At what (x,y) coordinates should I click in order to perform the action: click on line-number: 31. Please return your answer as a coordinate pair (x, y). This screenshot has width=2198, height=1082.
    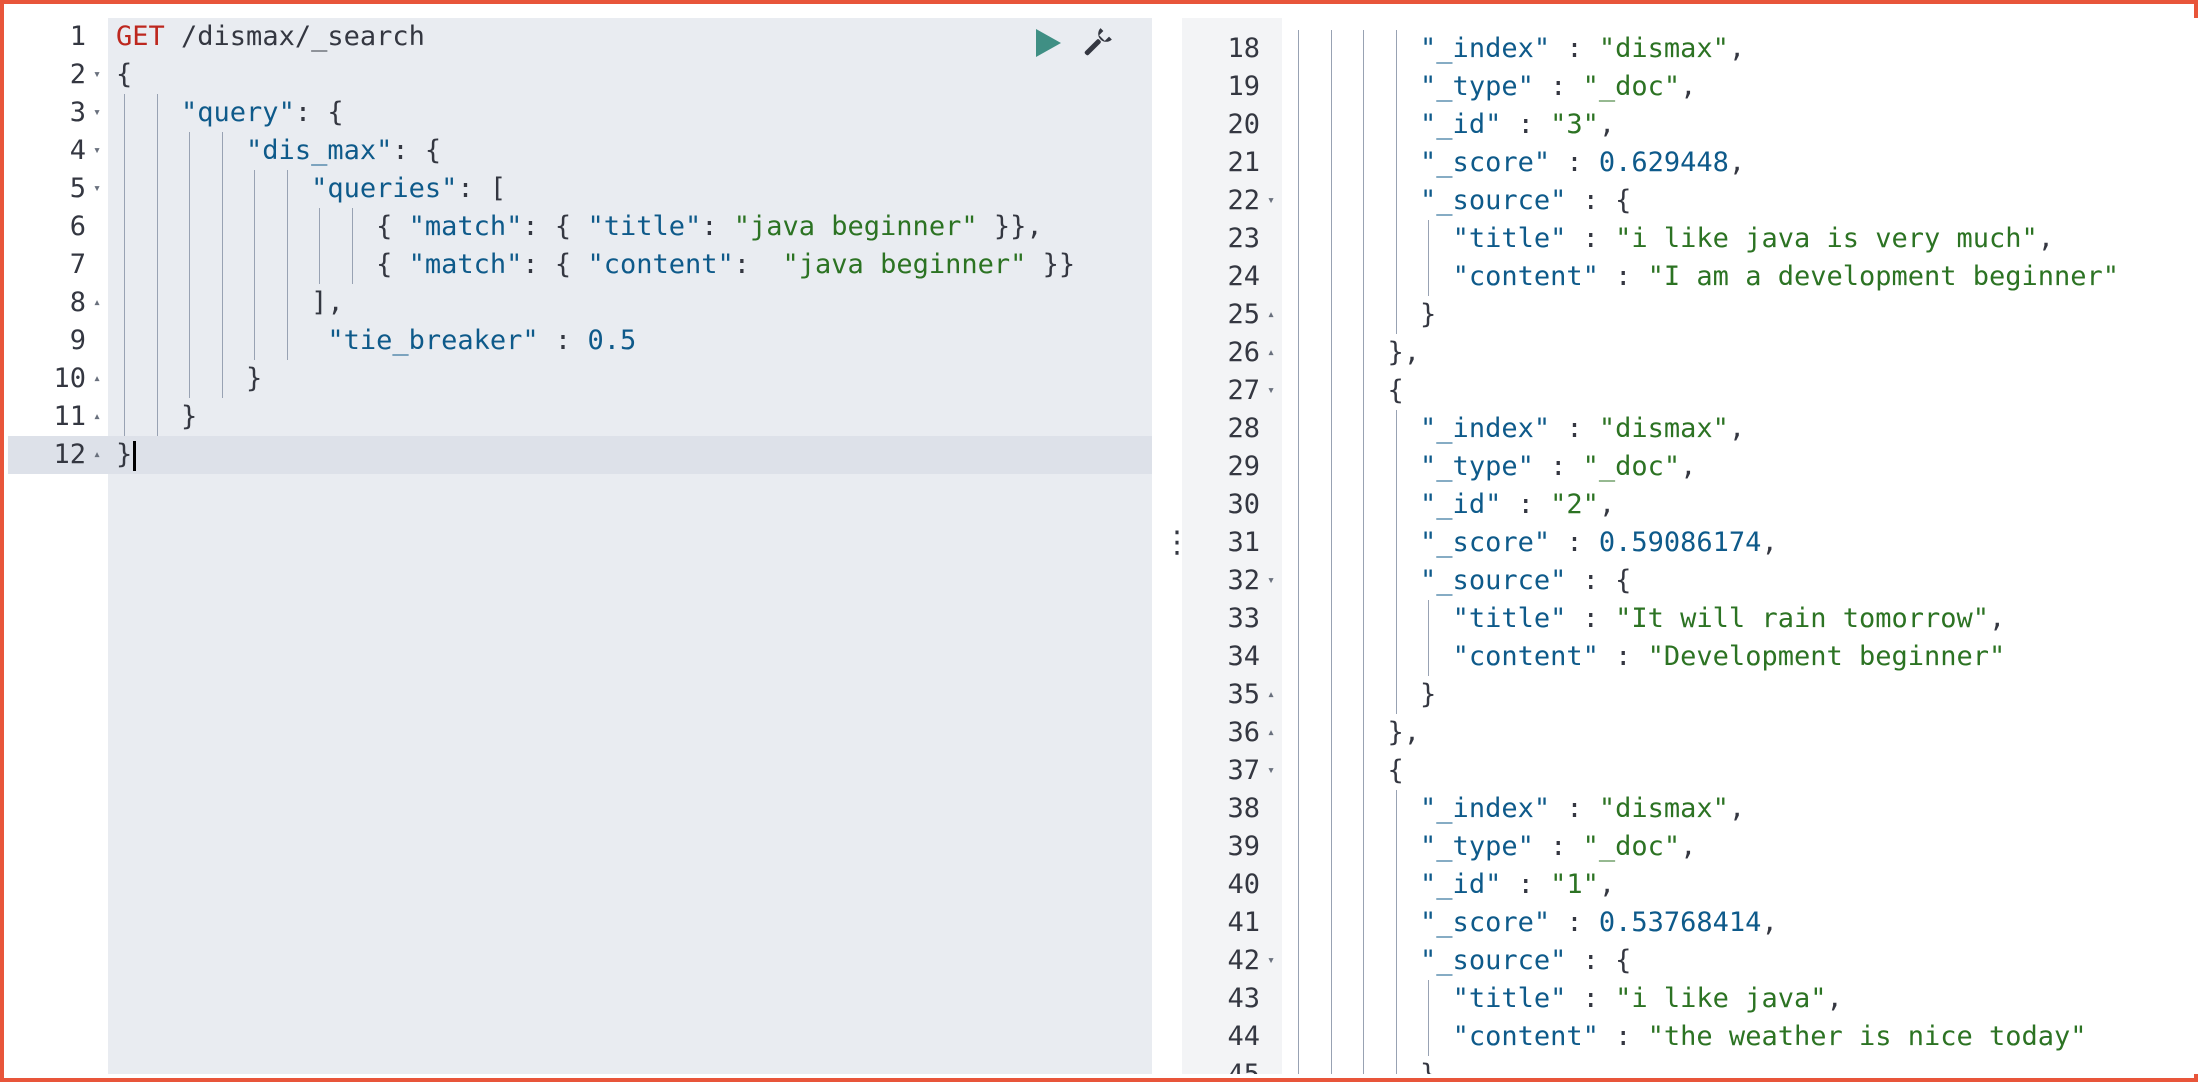
    Looking at the image, I should click on (1243, 542).